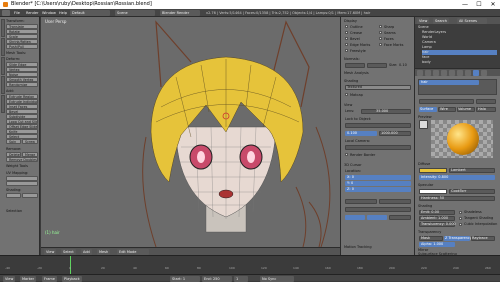 Image resolution: width=500 pixels, height=282 pixels. I want to click on timeline-track, so click(250, 265).